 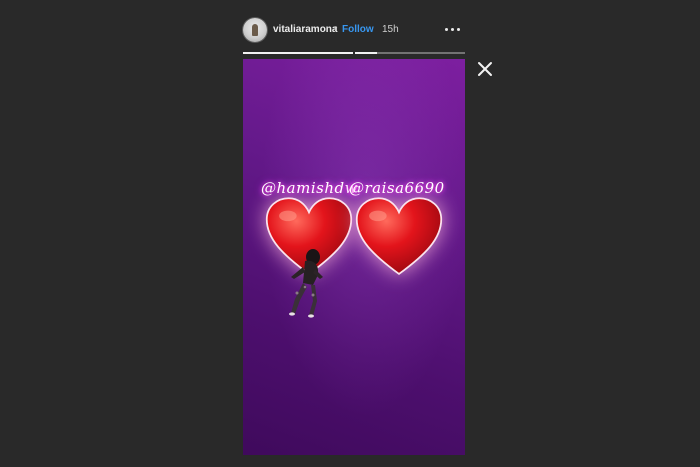 I want to click on profile-avatar-icon, so click(x=255, y=30).